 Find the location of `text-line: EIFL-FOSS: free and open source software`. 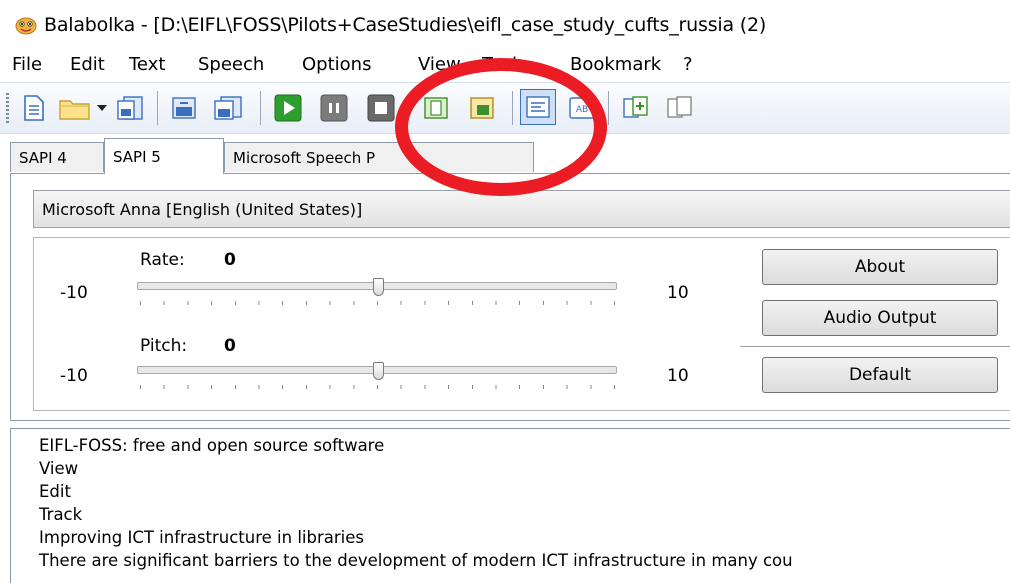

text-line: EIFL-FOSS: free and open source software is located at coordinates (212, 445).